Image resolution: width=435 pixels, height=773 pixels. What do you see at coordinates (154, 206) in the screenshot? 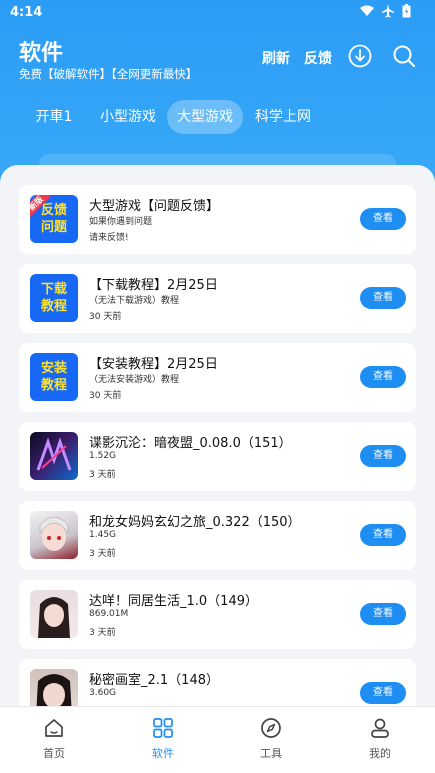
I see `item-title: 大型游戏【问题反馈】` at bounding box center [154, 206].